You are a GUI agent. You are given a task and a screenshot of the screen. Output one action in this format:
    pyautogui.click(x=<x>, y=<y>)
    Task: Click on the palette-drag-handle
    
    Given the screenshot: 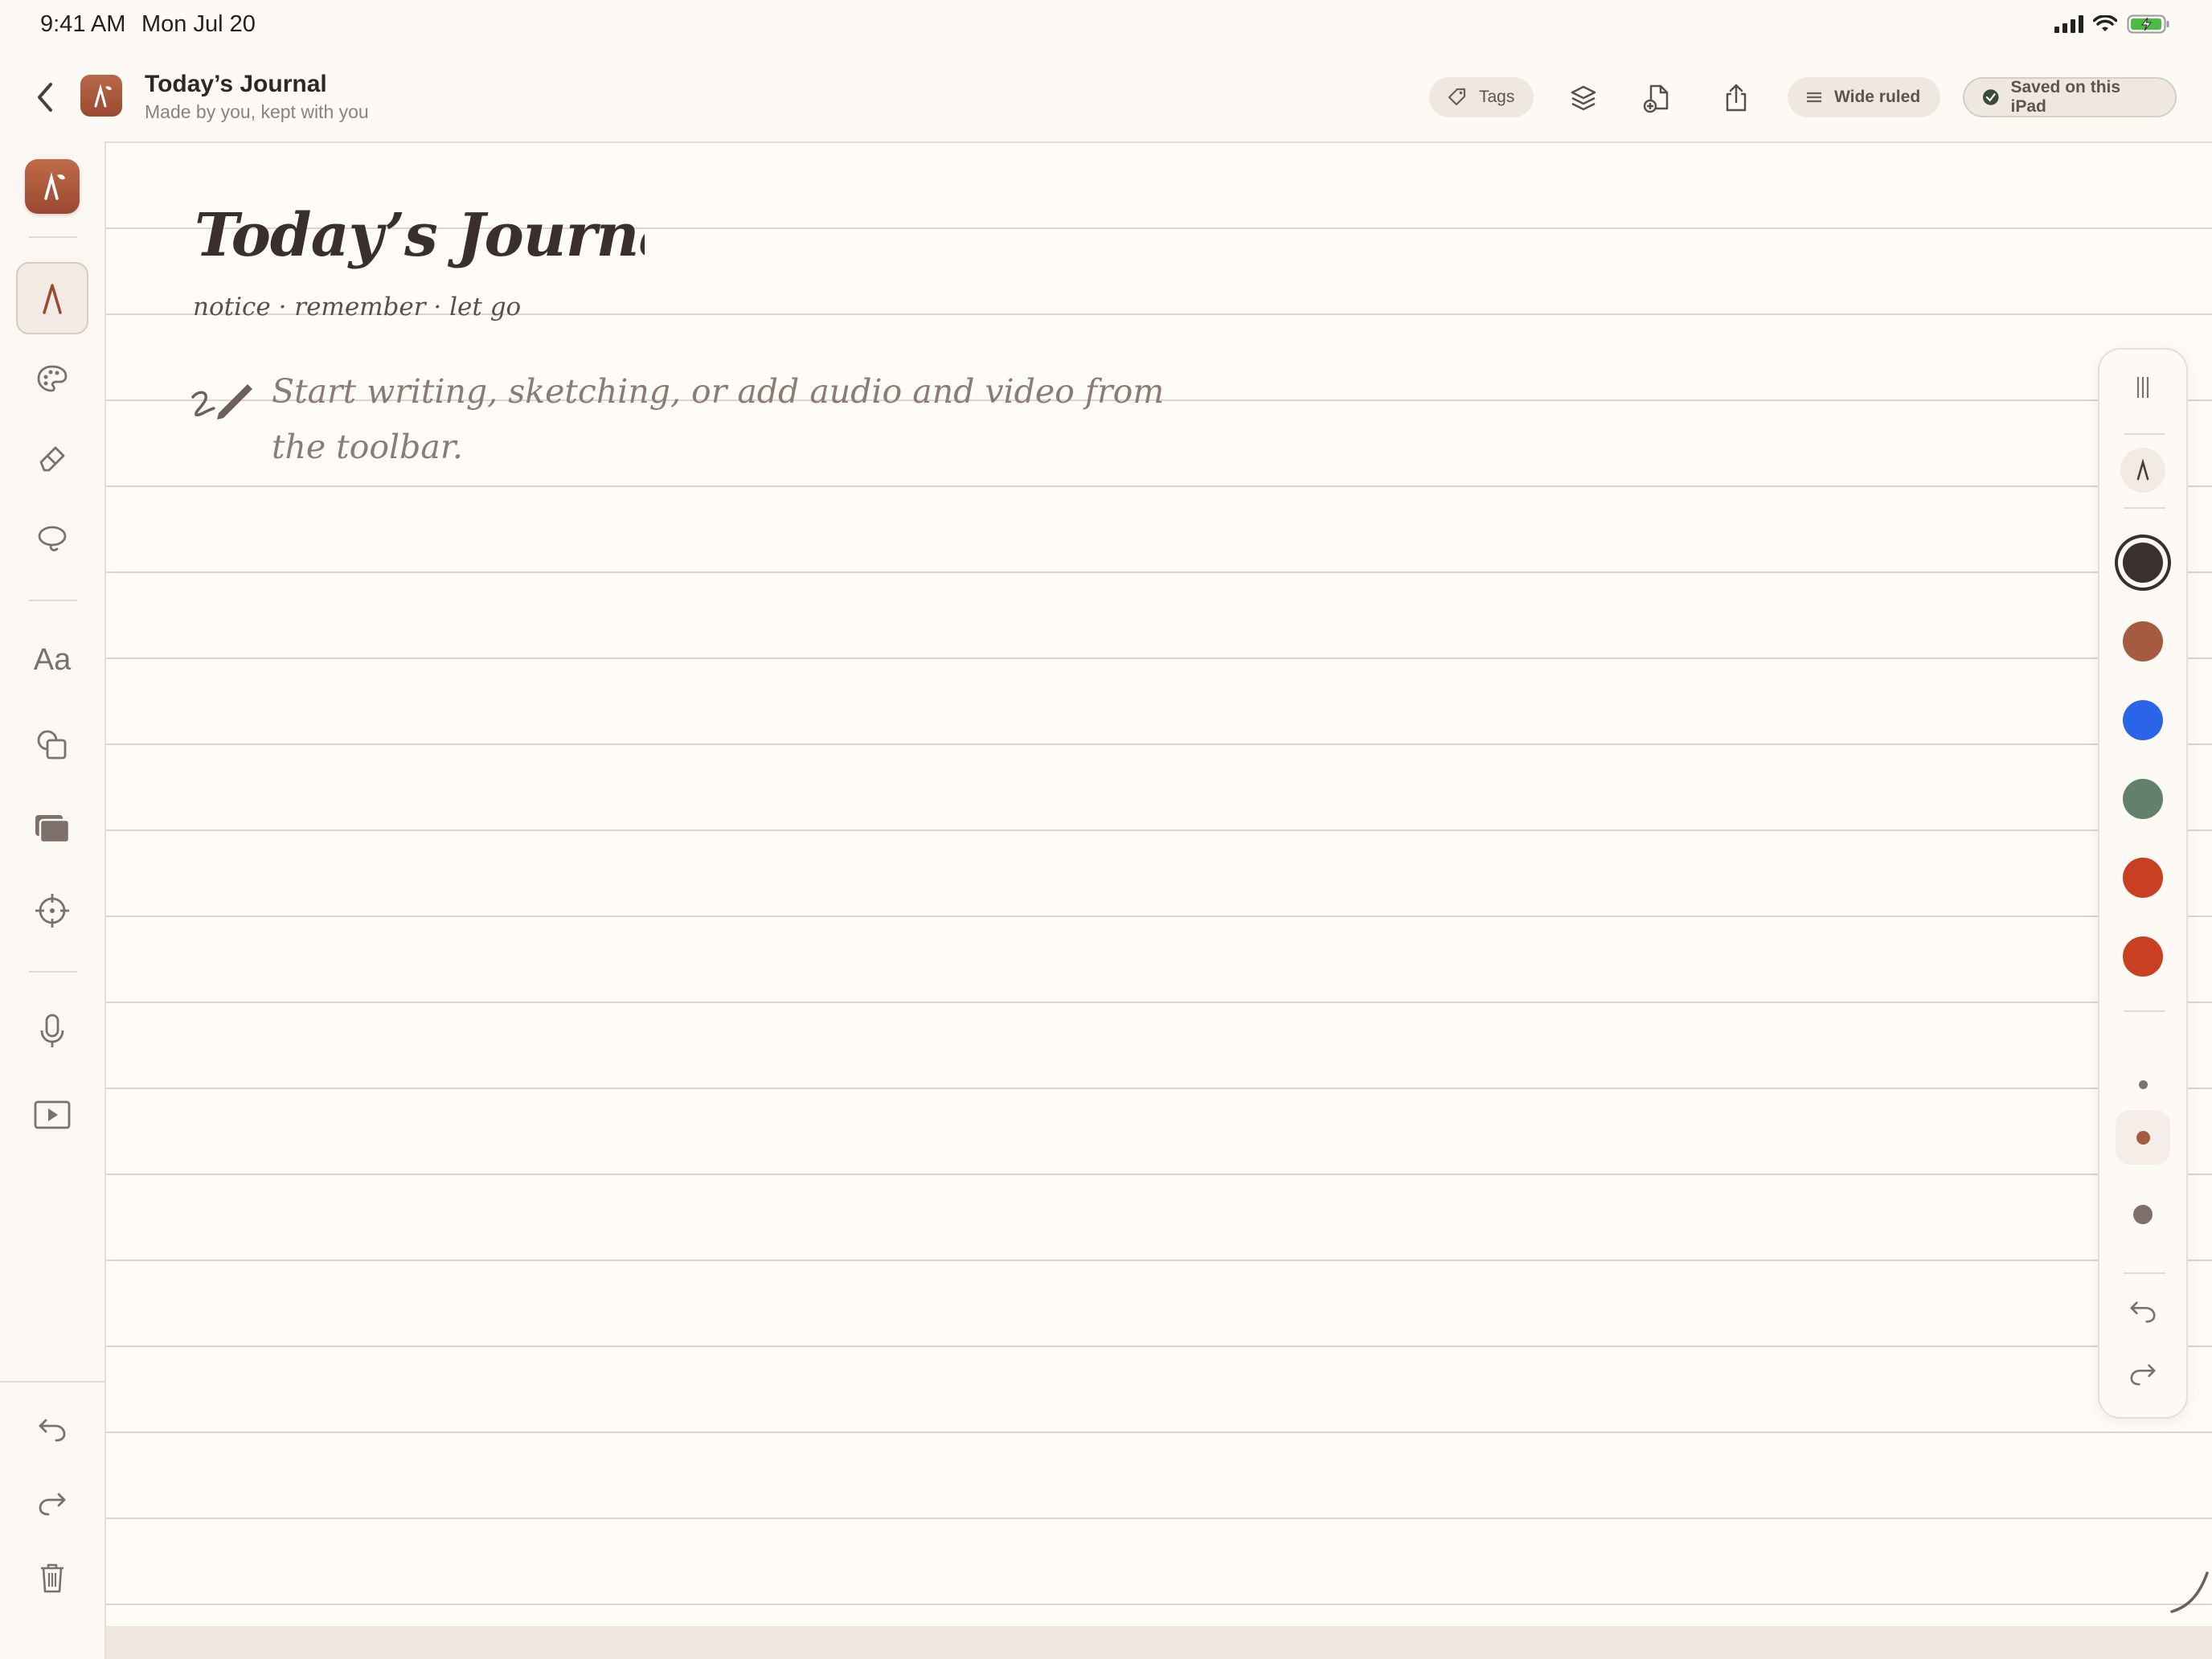 What is the action you would take?
    pyautogui.click(x=2143, y=387)
    